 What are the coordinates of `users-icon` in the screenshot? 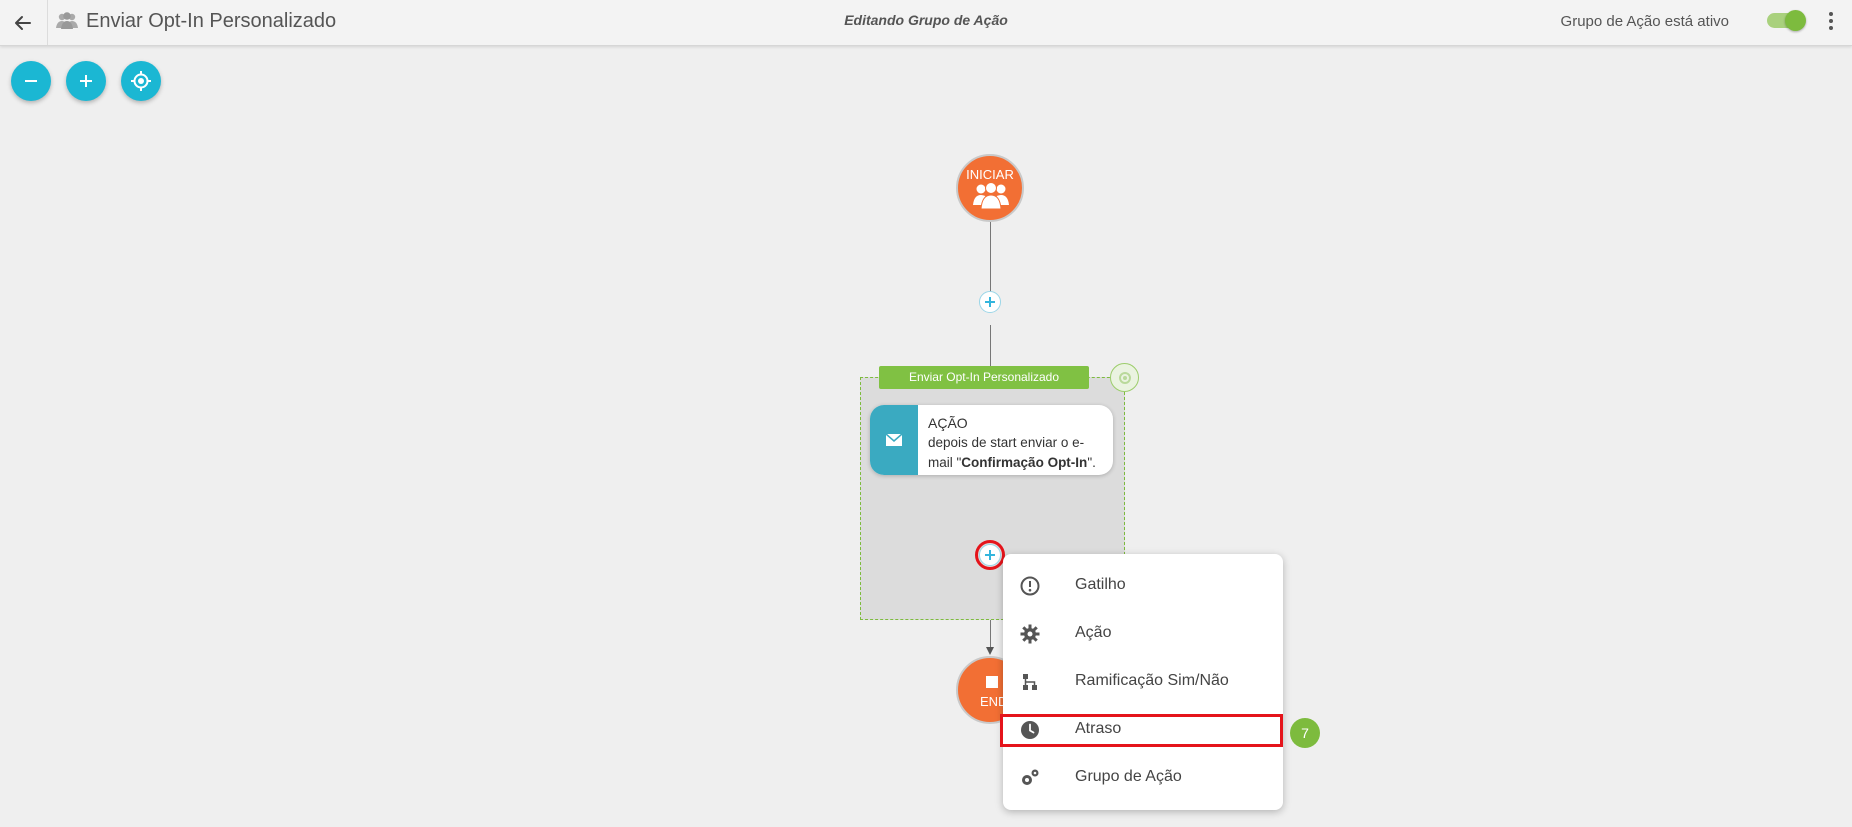 It's located at (991, 198).